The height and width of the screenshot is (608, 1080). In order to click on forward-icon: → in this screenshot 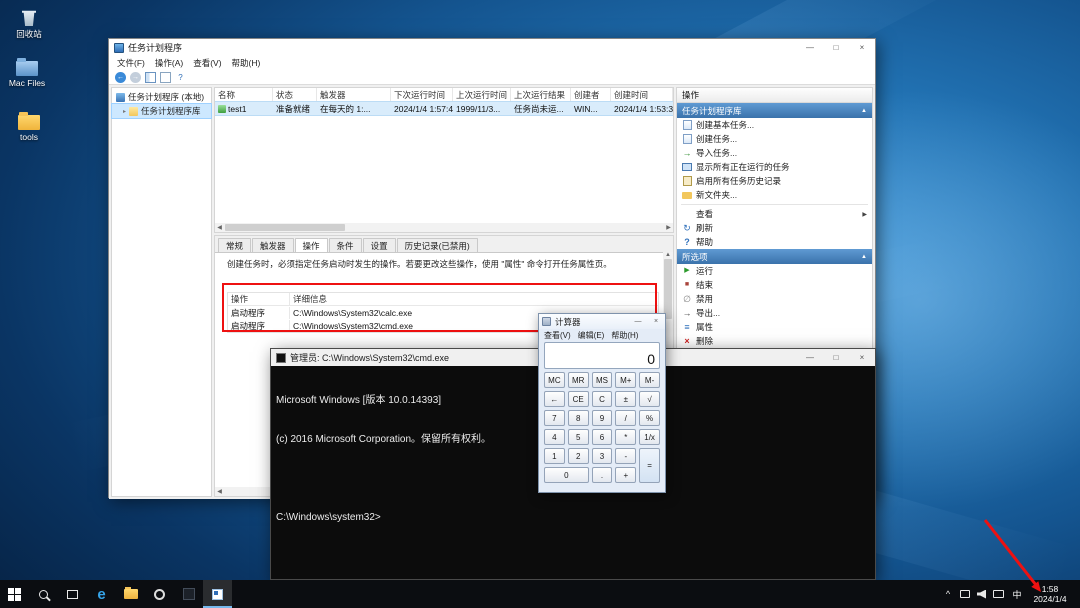, I will do `click(135, 77)`.